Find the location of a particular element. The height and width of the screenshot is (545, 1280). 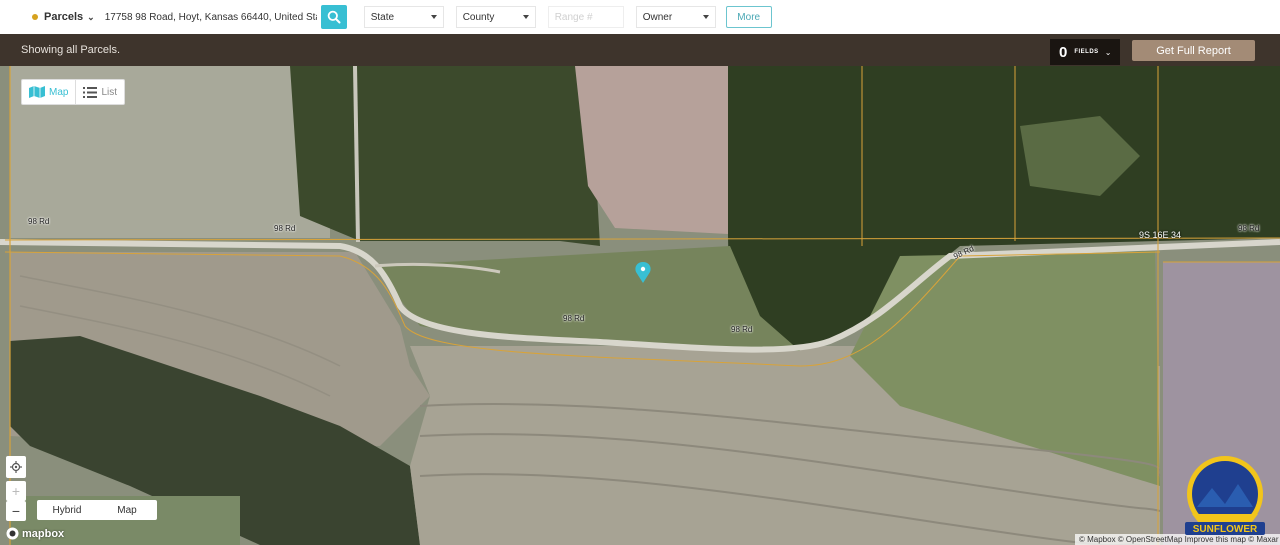

list-view-button: List is located at coordinates (100, 92).